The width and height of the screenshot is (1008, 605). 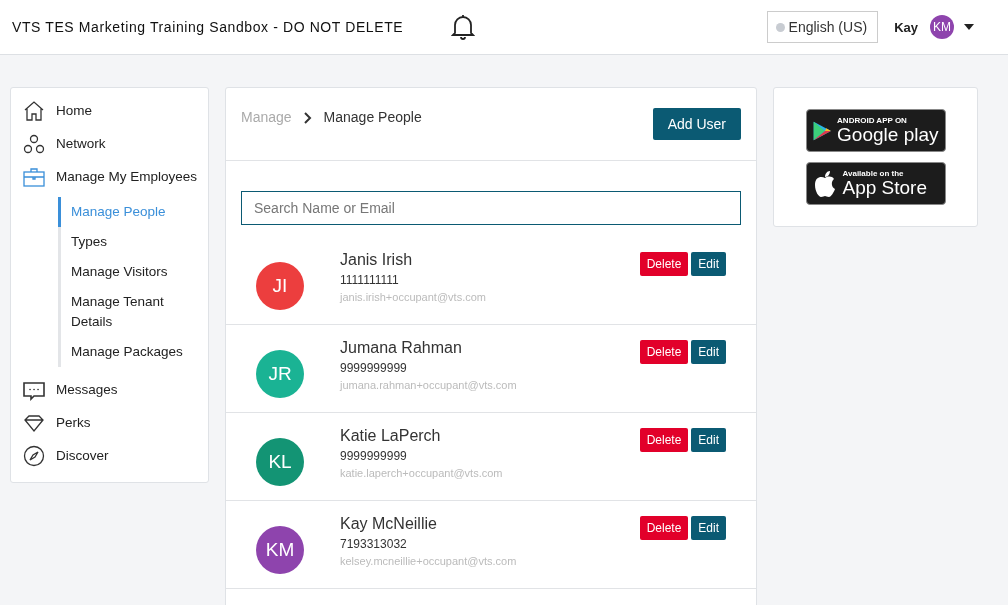 I want to click on user-name: Kay, so click(x=906, y=27).